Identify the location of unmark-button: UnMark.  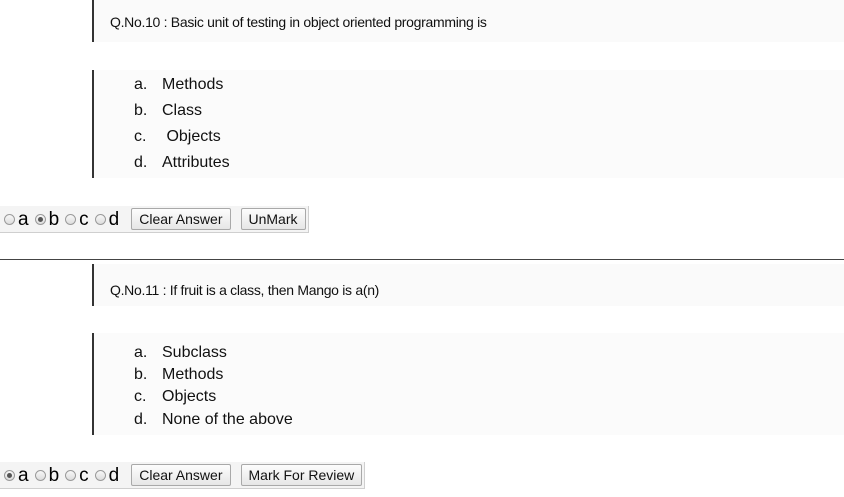
(273, 219).